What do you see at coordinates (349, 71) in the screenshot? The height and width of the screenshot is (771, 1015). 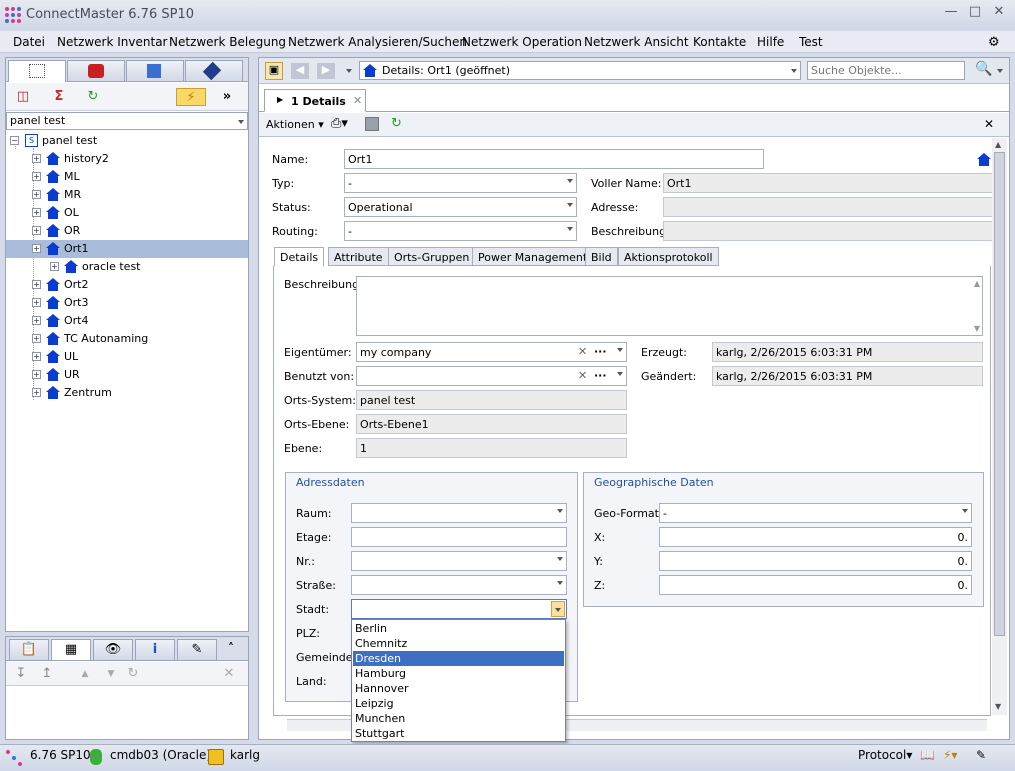 I see `history-dropdown-icon` at bounding box center [349, 71].